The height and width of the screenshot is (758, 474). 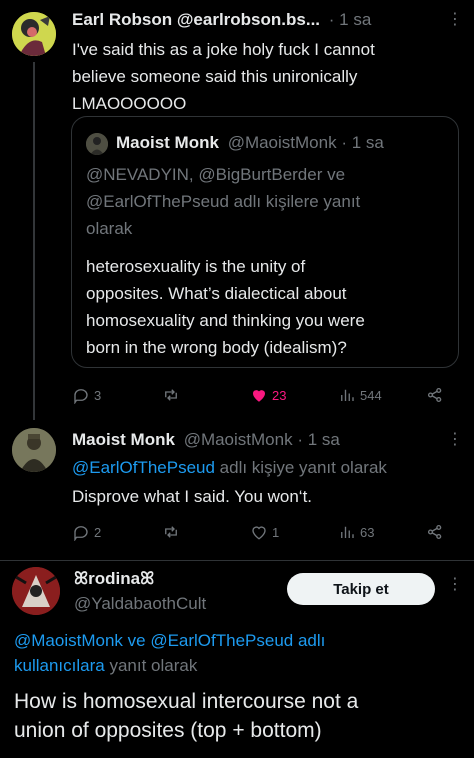 I want to click on reply-button: 3, so click(x=86, y=395).